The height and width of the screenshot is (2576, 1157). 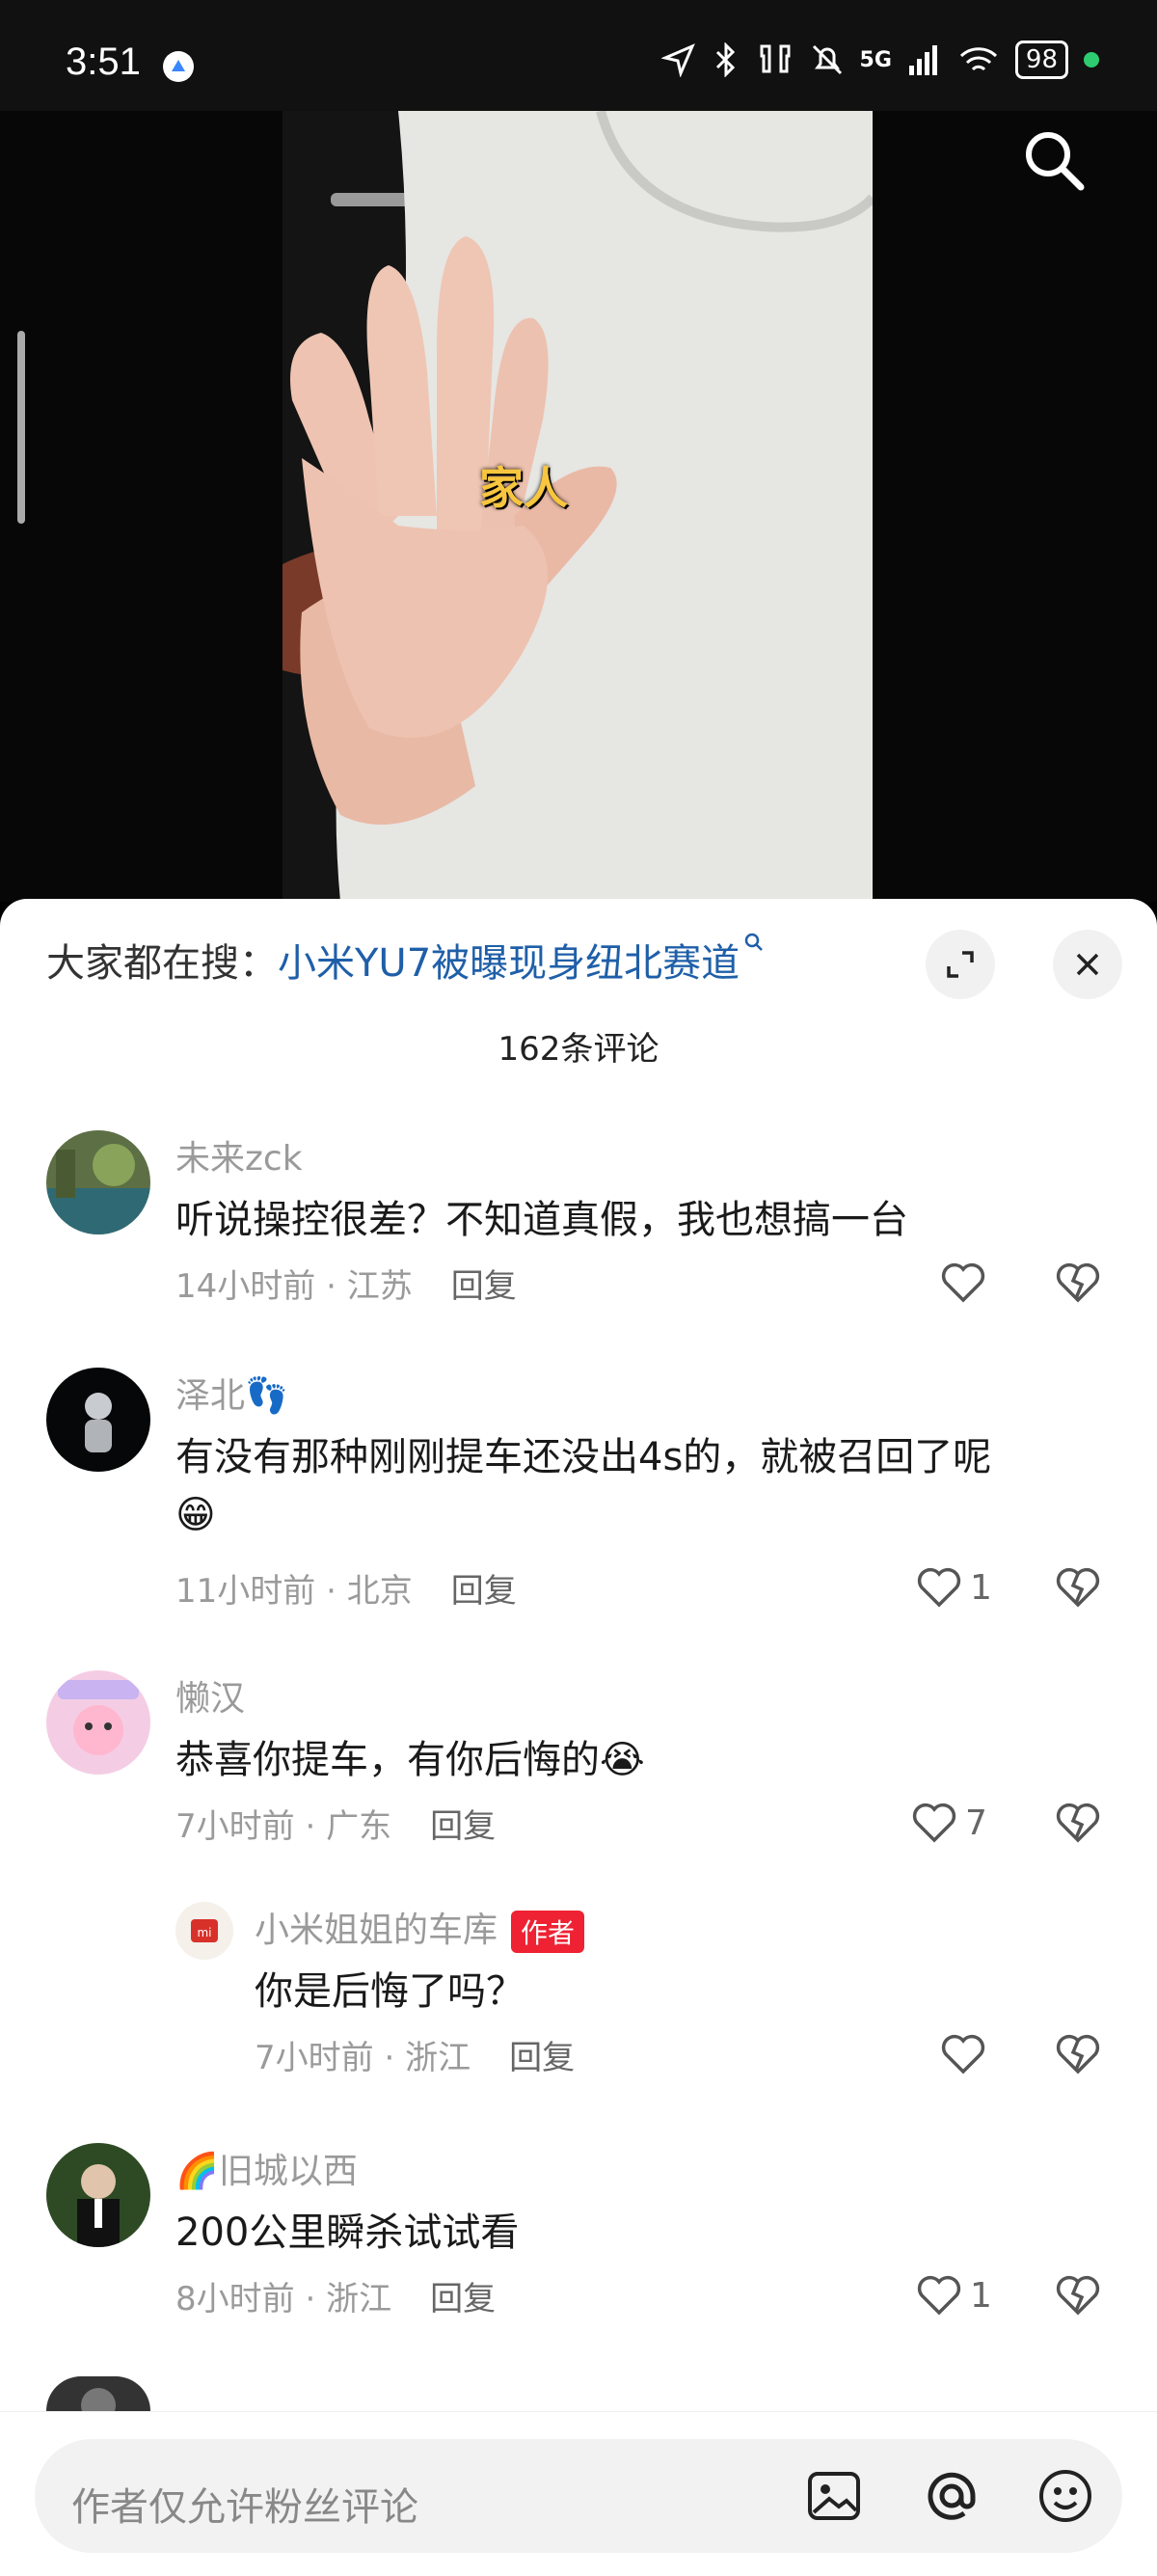 I want to click on comment-input-placeholder: 作者仅允许粉丝评论, so click(x=244, y=2507).